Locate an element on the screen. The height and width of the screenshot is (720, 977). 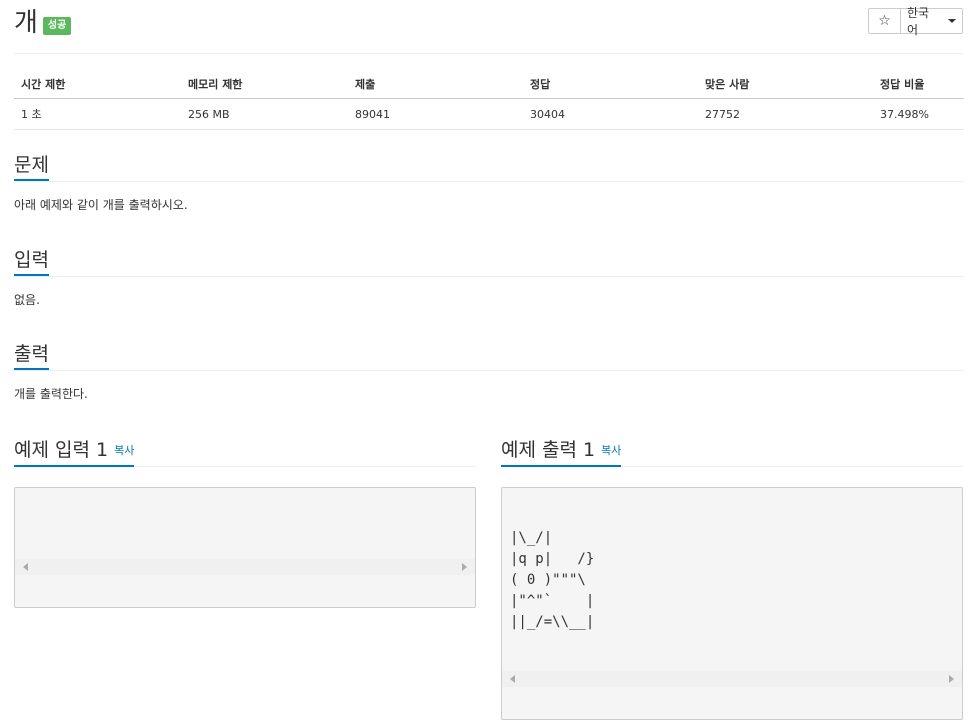
output-section-header: 출력 is located at coordinates (489, 355).